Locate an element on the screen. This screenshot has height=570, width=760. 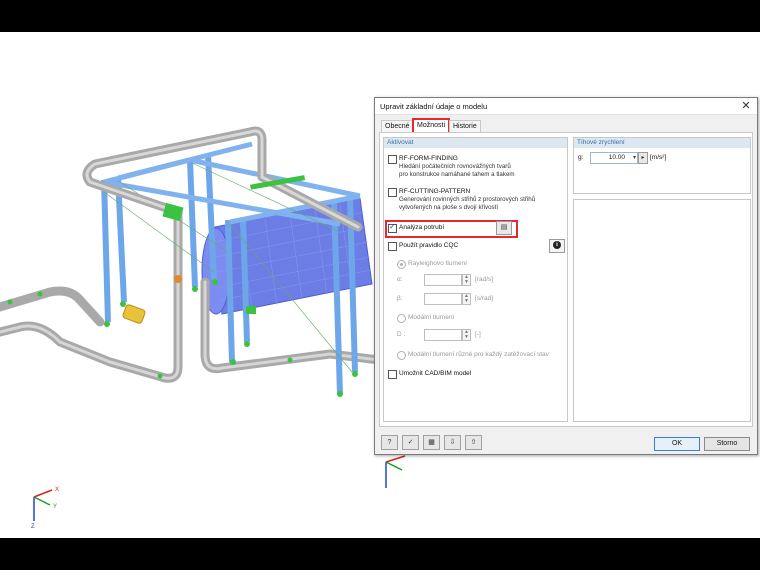
pipe-analysis-checkbox is located at coordinates (392, 227).